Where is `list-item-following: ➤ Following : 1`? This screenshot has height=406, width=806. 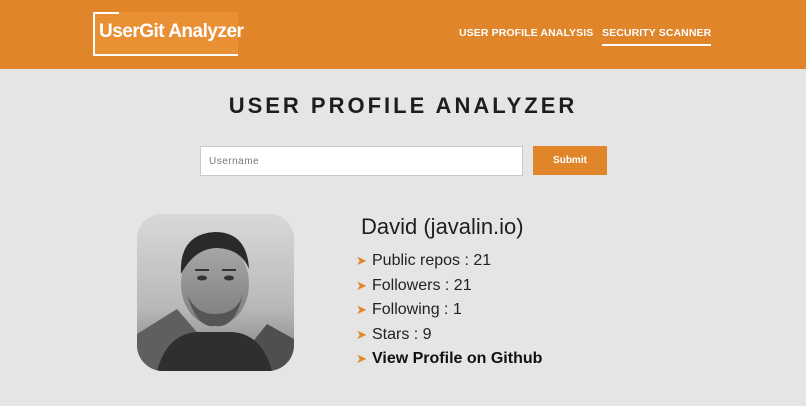 list-item-following: ➤ Following : 1 is located at coordinates (449, 310).